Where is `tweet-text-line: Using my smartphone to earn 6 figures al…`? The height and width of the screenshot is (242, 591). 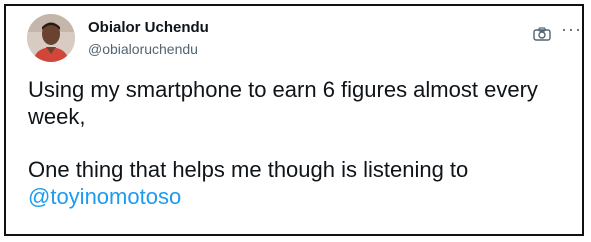 tweet-text-line: Using my smartphone to earn 6 figures al… is located at coordinates (283, 89).